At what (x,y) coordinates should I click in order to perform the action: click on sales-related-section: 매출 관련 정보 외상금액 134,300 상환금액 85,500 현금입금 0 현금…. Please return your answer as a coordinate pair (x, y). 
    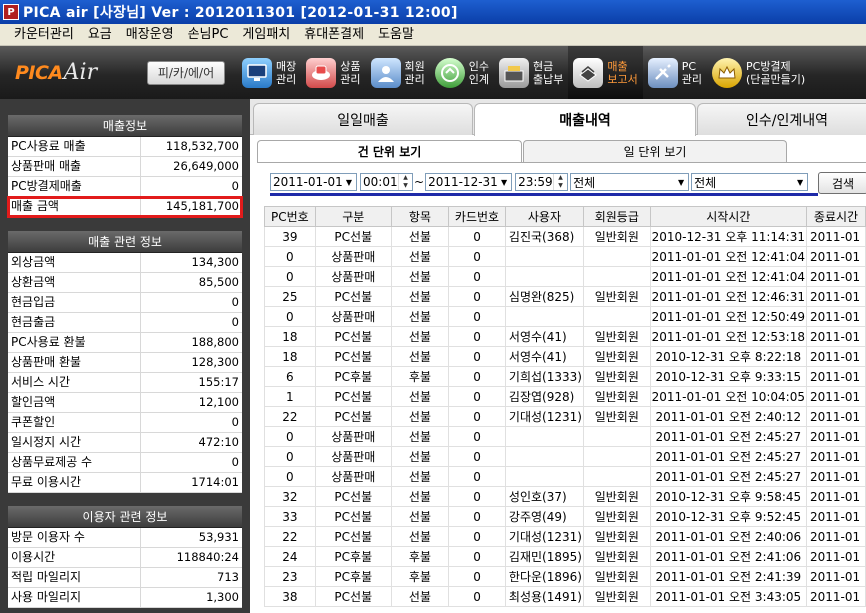
    Looking at the image, I should click on (125, 362).